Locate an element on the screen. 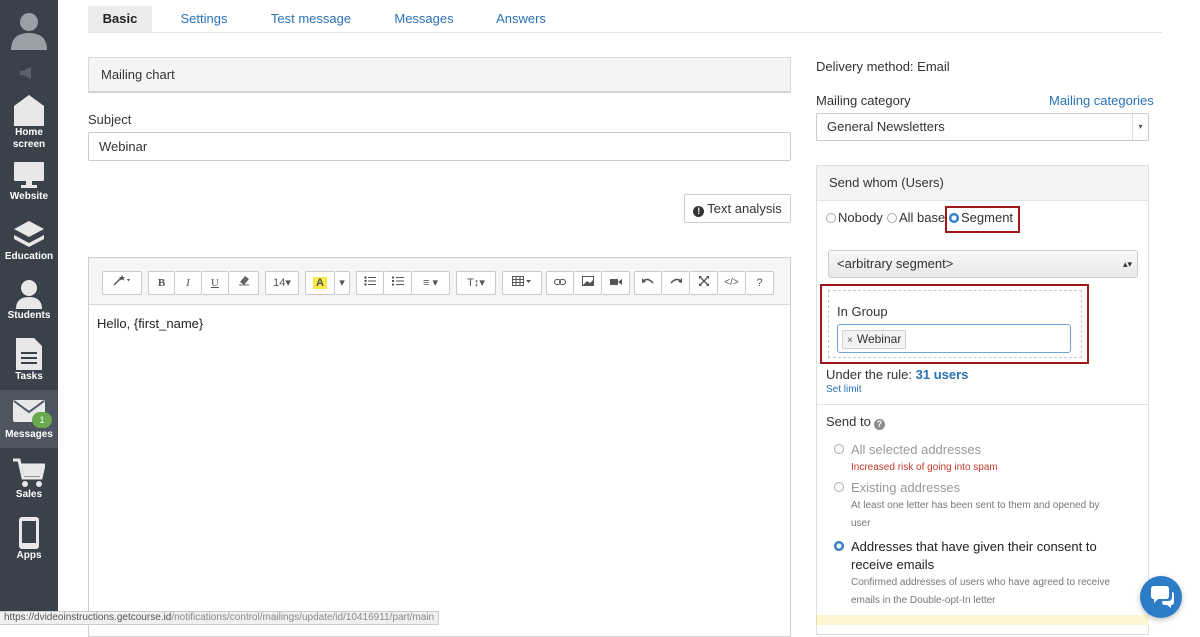 The width and height of the screenshot is (1200, 637). sidebar-item-messages: 1 Messages is located at coordinates (29, 419).